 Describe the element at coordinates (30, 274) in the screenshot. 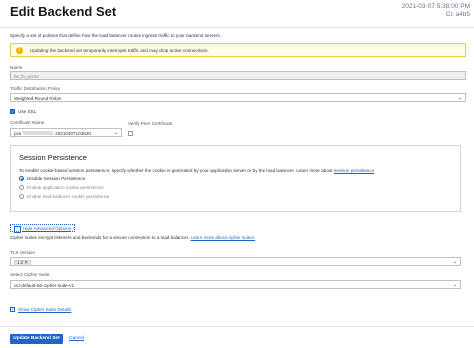

I see `cipher-suite-label: Select Cipher Suite` at that location.